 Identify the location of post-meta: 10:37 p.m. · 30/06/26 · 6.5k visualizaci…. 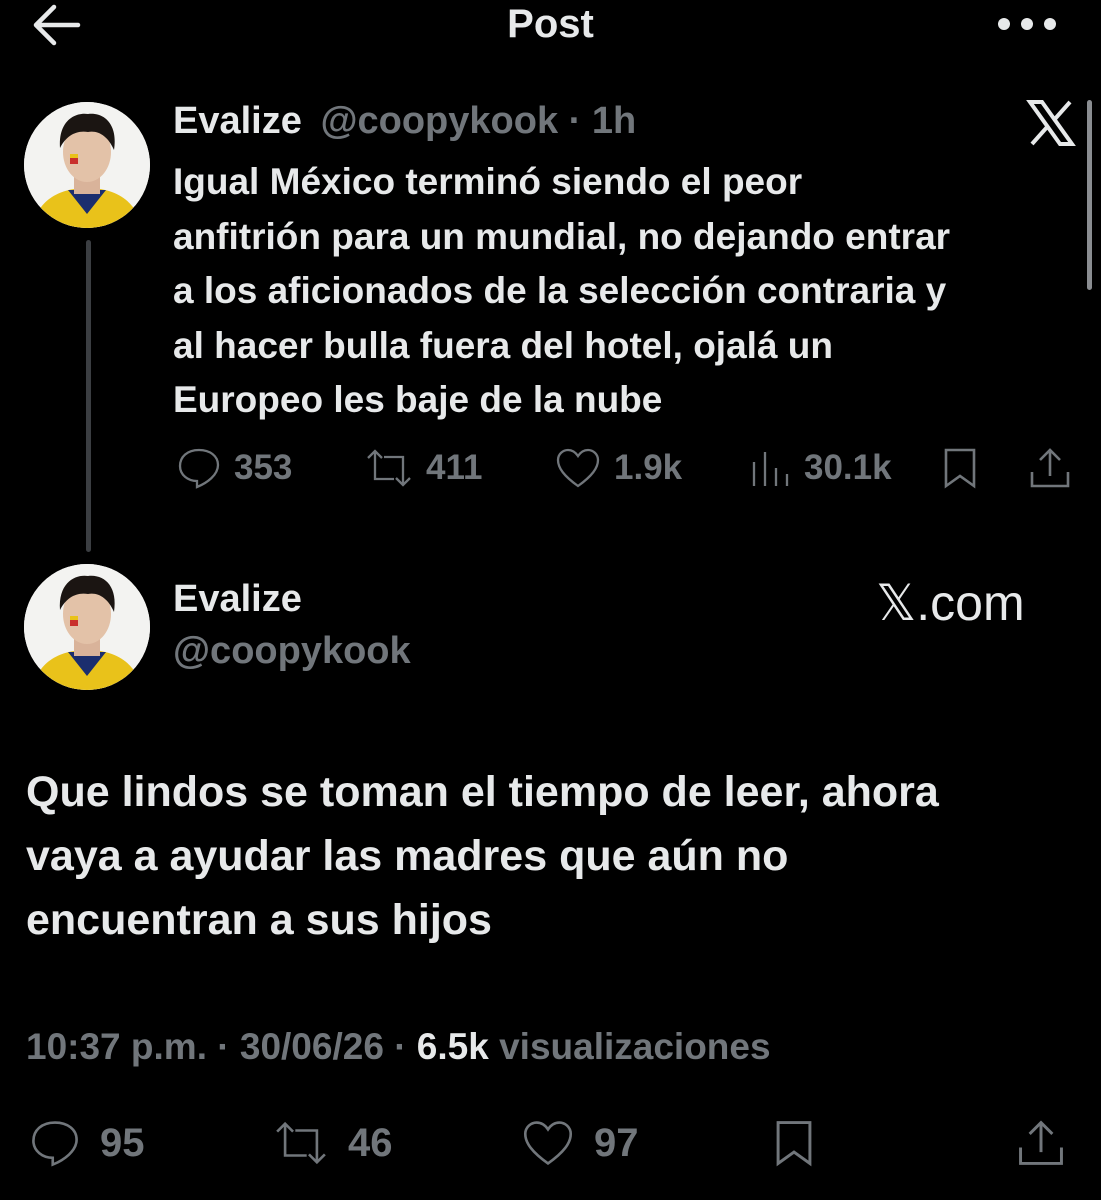
(398, 1047).